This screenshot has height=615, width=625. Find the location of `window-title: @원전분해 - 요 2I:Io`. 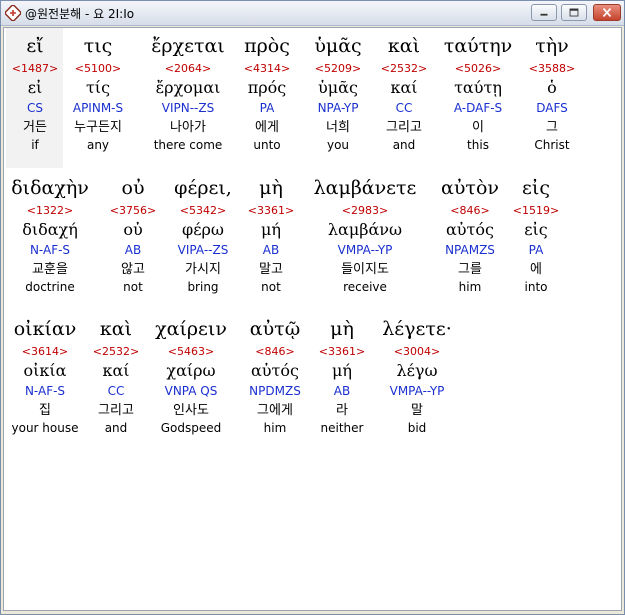

window-title: @원전분해 - 요 2I:Io is located at coordinates (80, 14).